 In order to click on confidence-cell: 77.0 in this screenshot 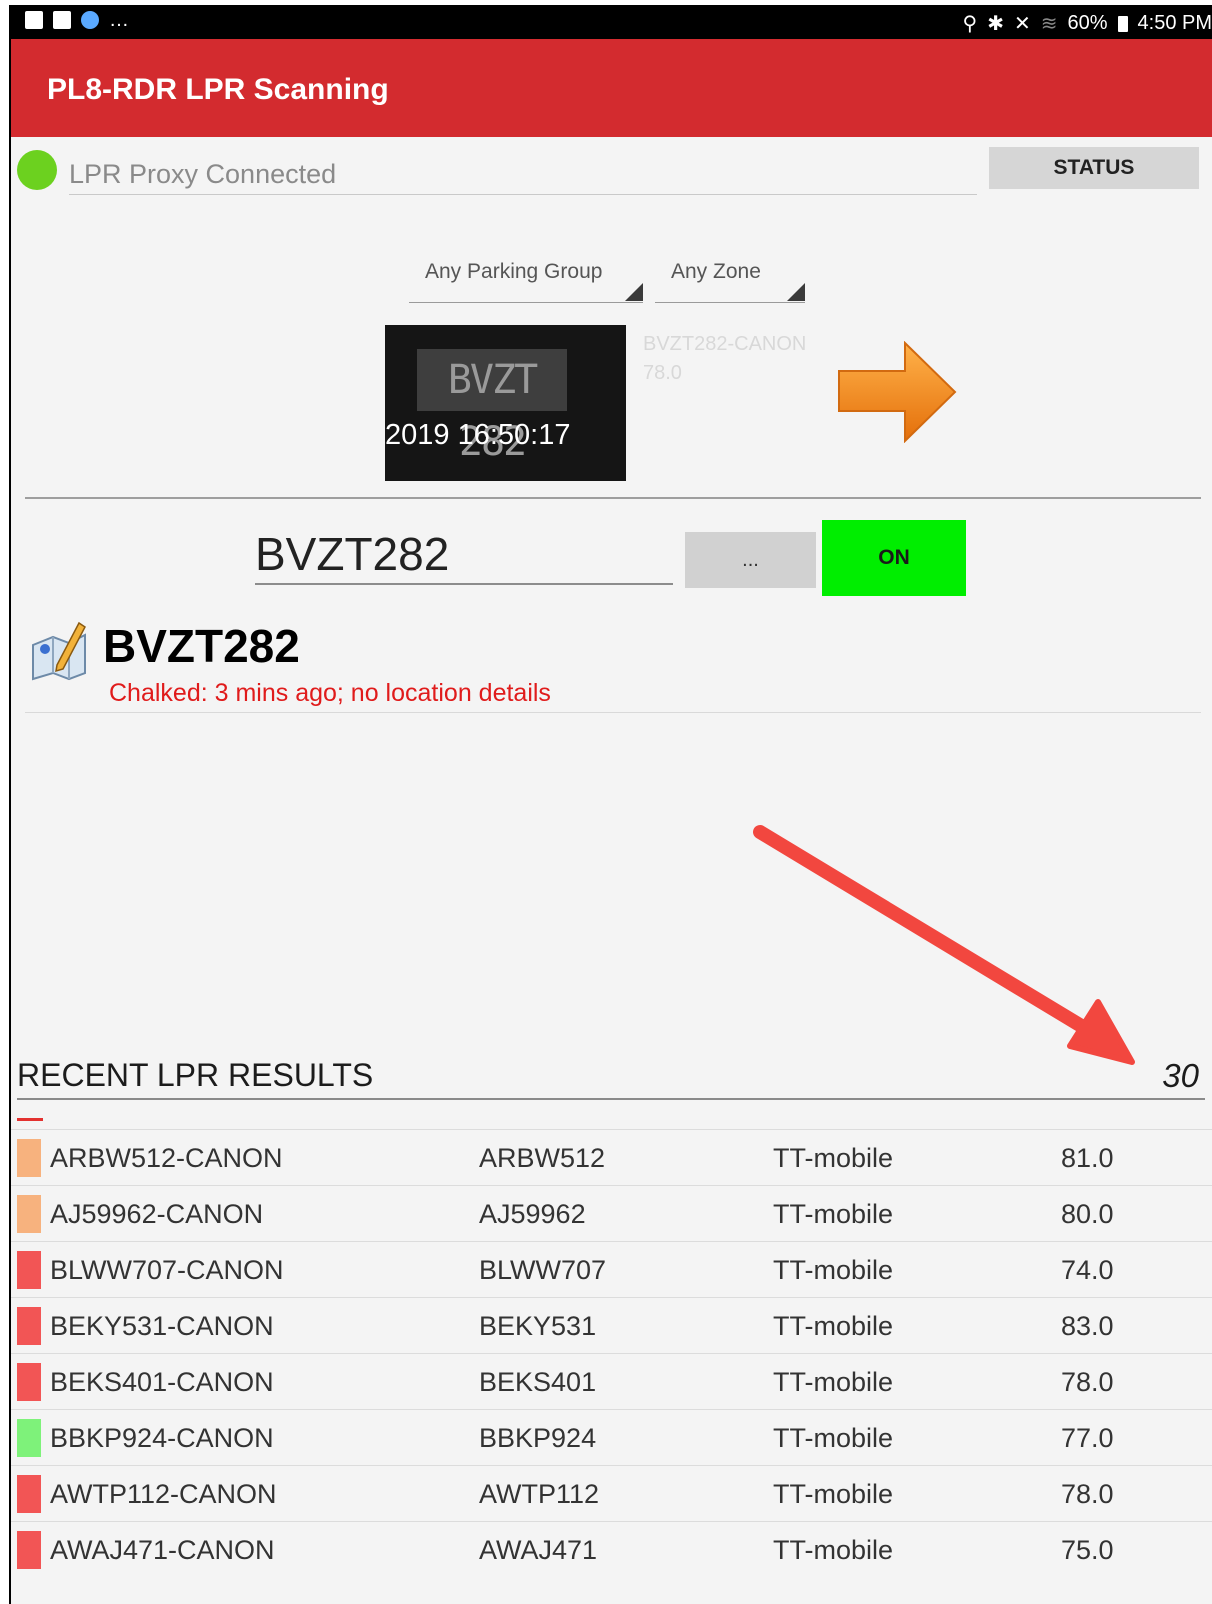, I will do `click(1087, 1438)`.